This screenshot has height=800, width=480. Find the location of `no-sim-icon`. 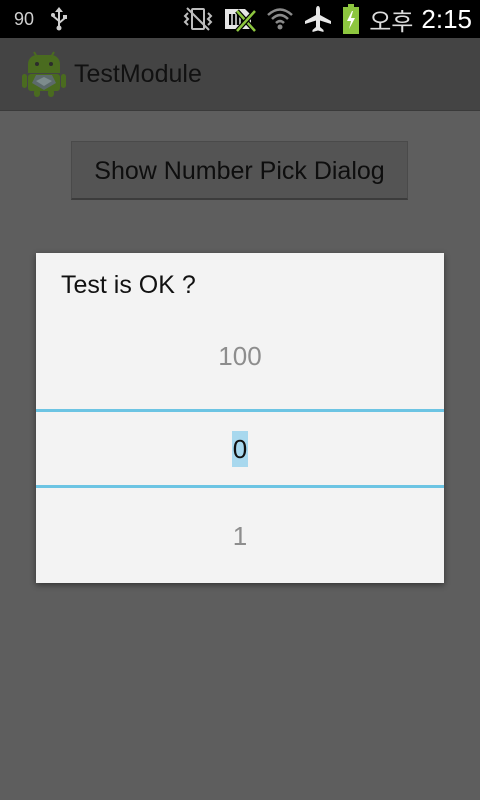

no-sim-icon is located at coordinates (240, 19).